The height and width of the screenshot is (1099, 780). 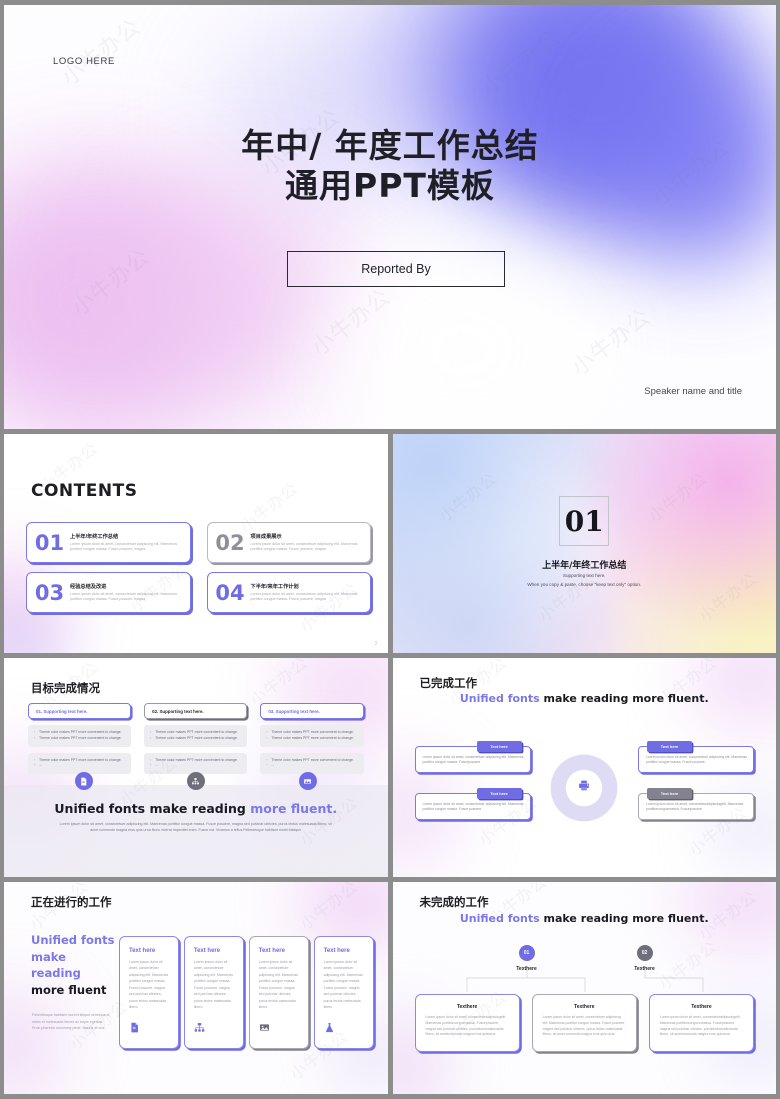 What do you see at coordinates (584, 788) in the screenshot?
I see `printer-icon` at bounding box center [584, 788].